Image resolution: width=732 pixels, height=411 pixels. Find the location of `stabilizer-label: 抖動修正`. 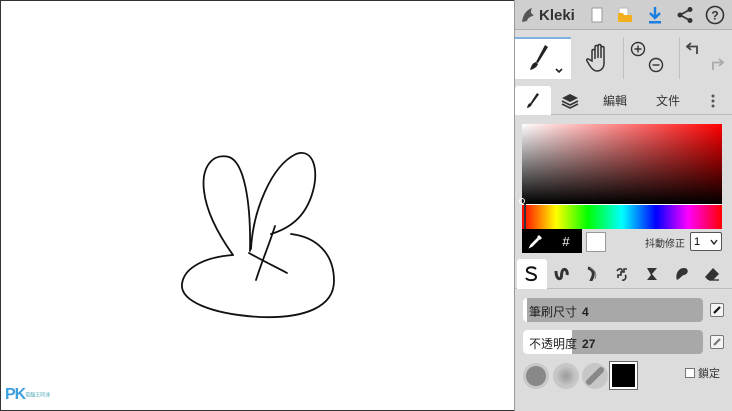

stabilizer-label: 抖動修正 is located at coordinates (665, 244).